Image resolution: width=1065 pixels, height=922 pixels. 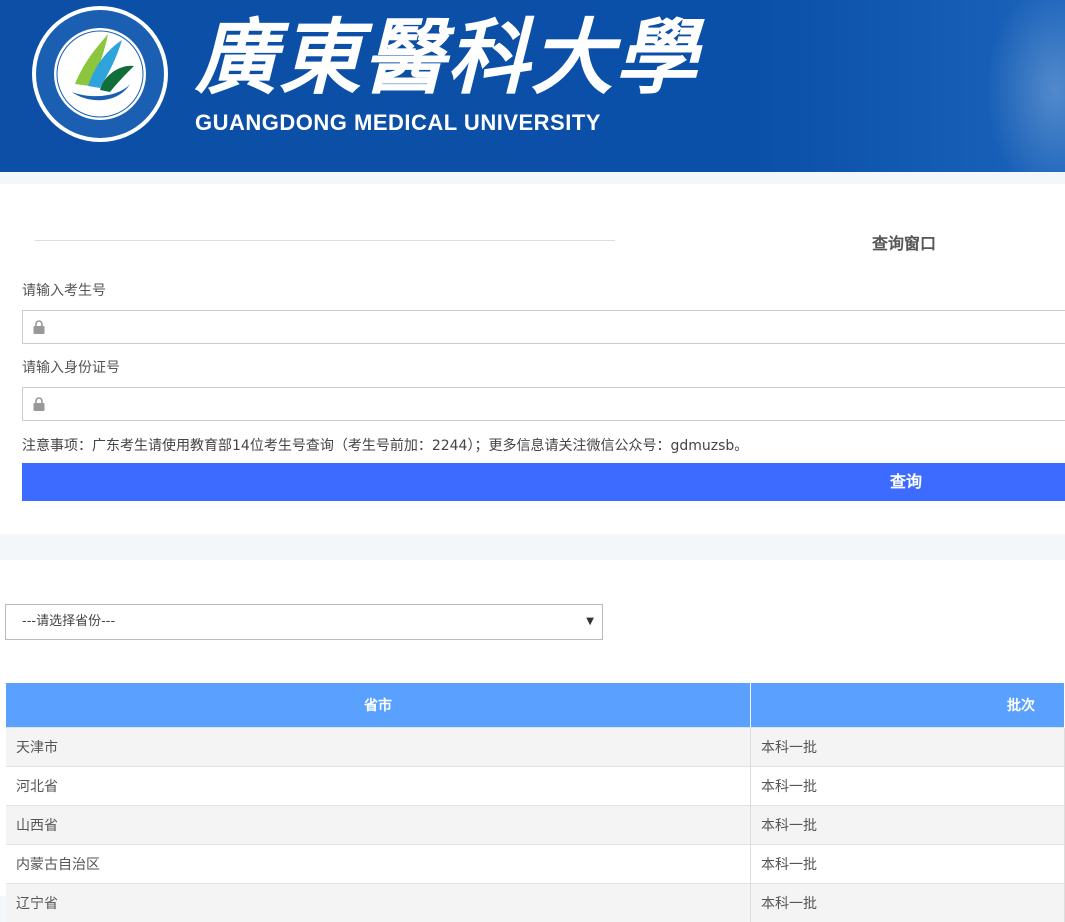 I want to click on divider, so click(x=325, y=240).